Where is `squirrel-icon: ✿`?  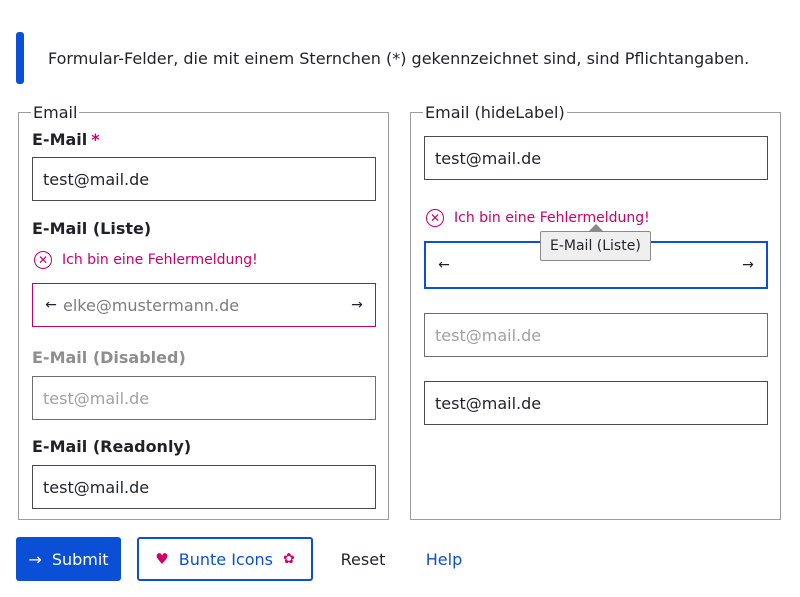 squirrel-icon: ✿ is located at coordinates (288, 559).